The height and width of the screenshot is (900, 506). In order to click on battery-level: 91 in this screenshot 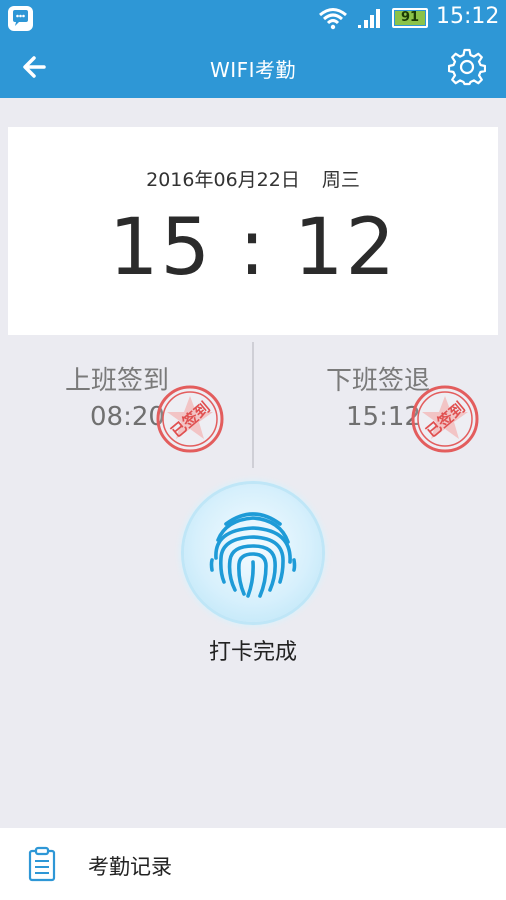, I will do `click(410, 17)`.